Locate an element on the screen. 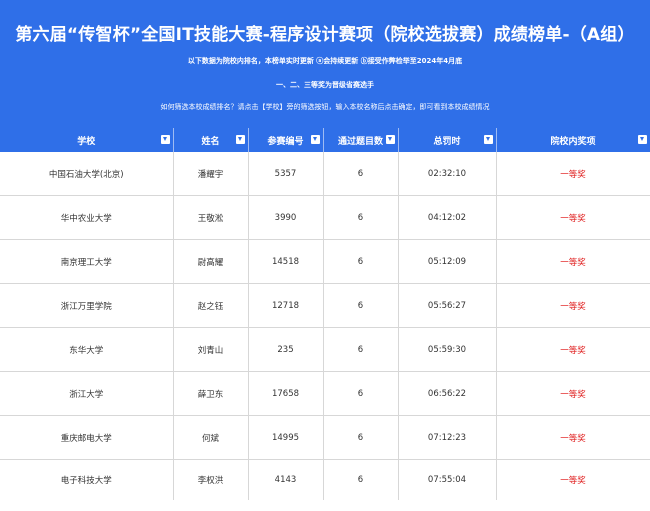 The width and height of the screenshot is (650, 511). penalty-cell: 07:55:04 is located at coordinates (447, 479).